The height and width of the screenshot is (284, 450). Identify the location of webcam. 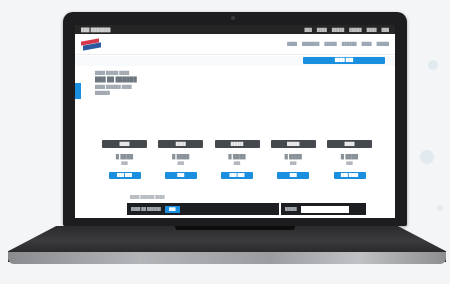
(233, 18).